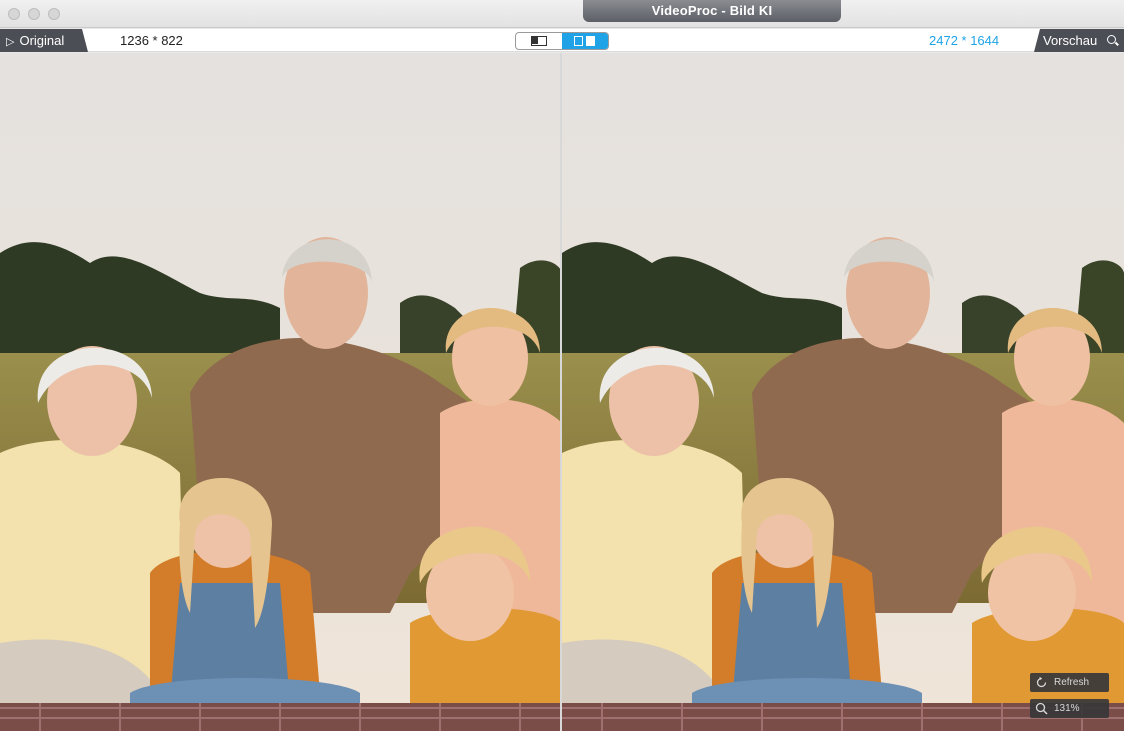 Image resolution: width=1124 pixels, height=731 pixels. I want to click on refresh-label: Refresh, so click(1072, 682).